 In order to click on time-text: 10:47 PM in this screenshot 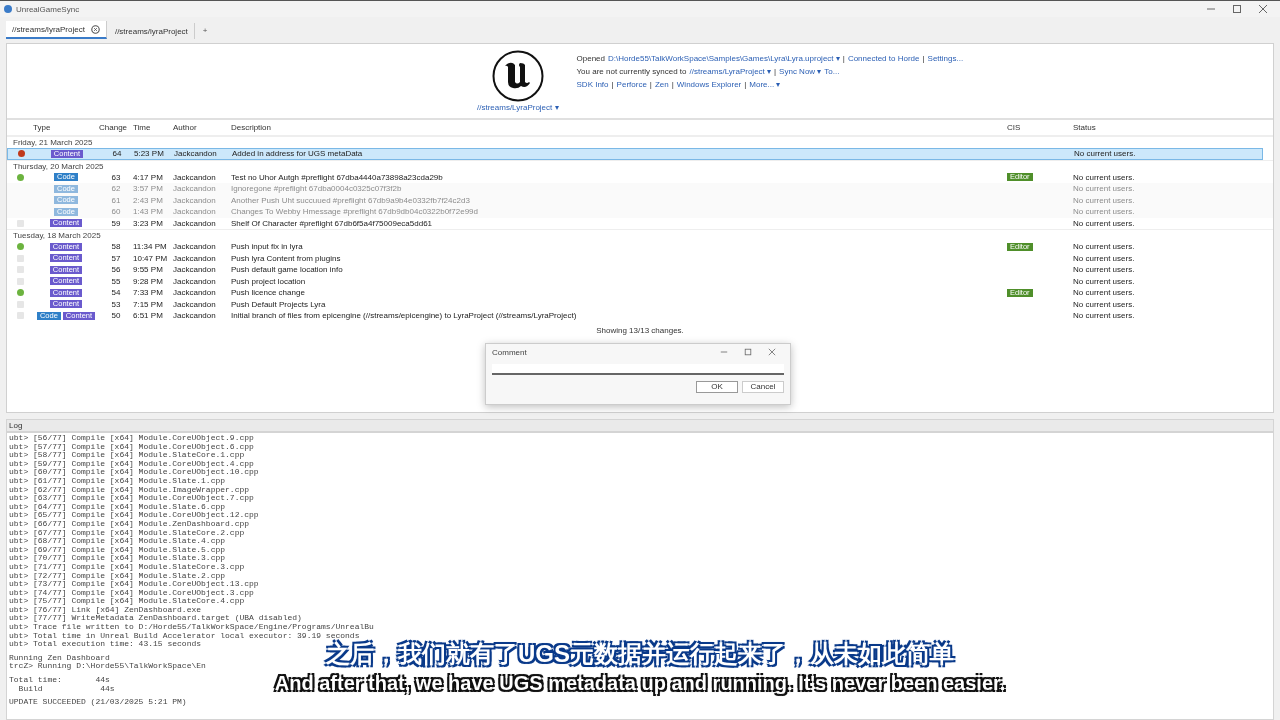, I will do `click(151, 258)`.